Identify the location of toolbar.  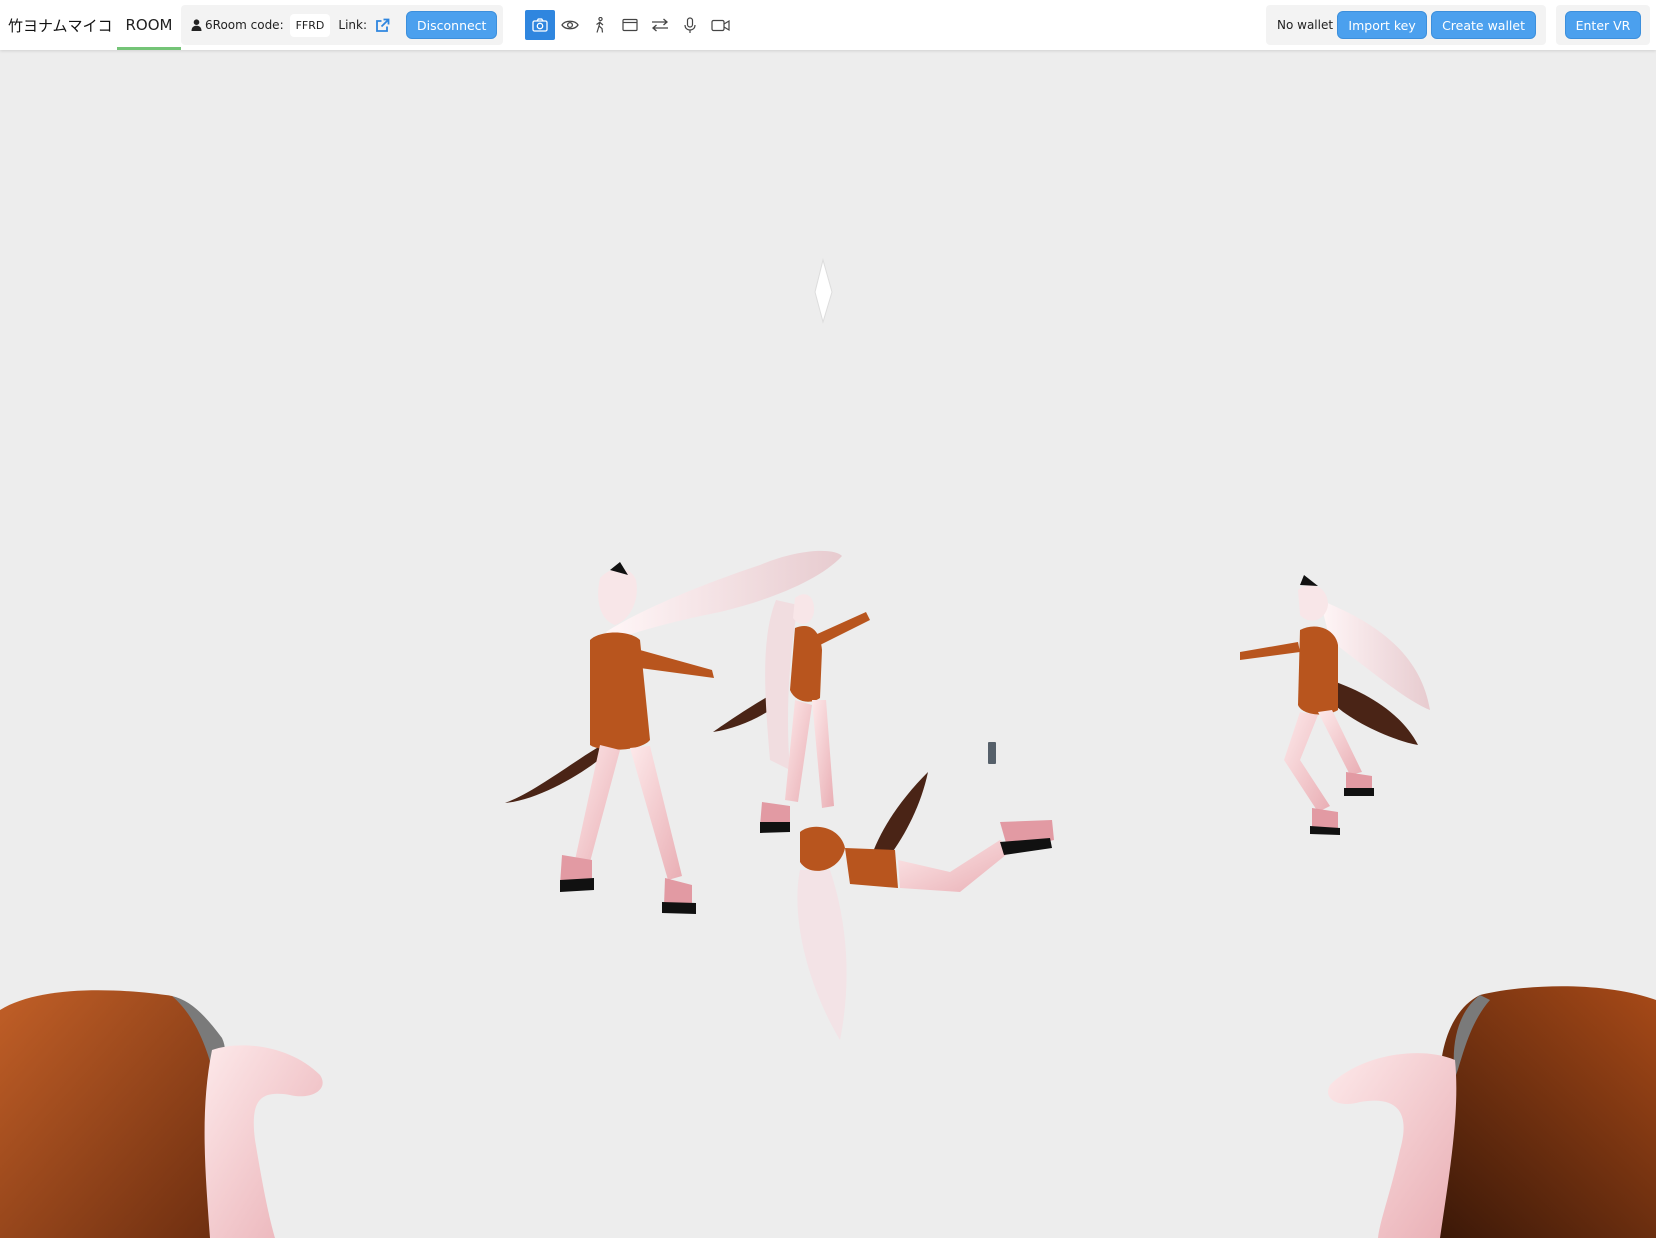
(630, 25).